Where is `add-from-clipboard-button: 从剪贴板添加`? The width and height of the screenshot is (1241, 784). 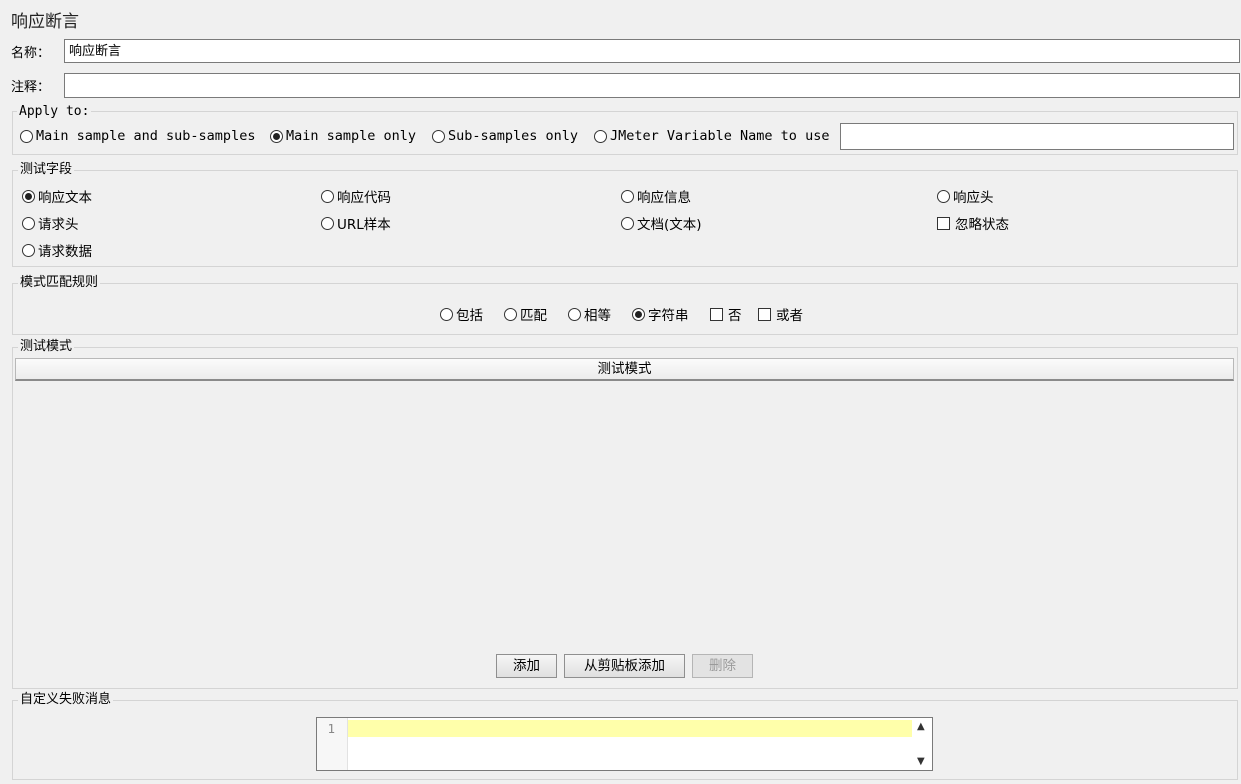 add-from-clipboard-button: 从剪贴板添加 is located at coordinates (624, 666).